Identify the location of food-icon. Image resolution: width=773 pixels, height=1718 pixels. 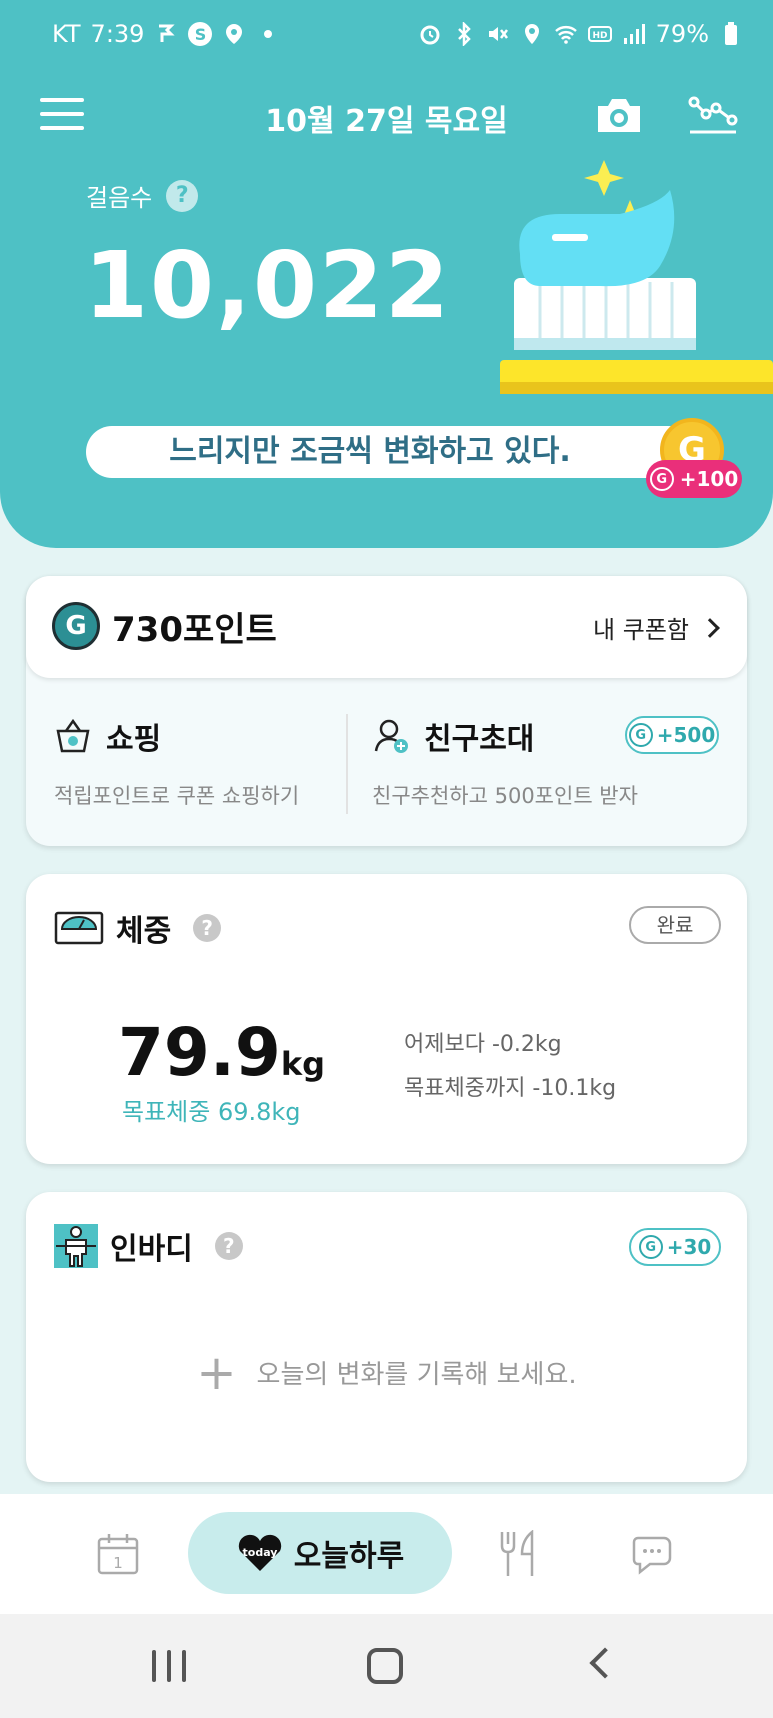
(518, 1554).